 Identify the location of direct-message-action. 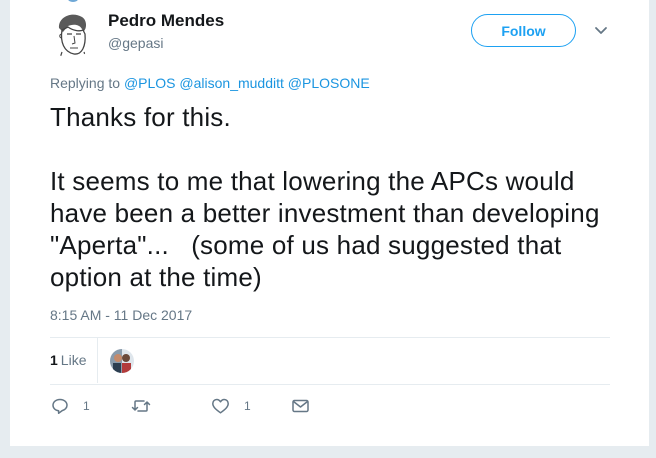
(300, 406).